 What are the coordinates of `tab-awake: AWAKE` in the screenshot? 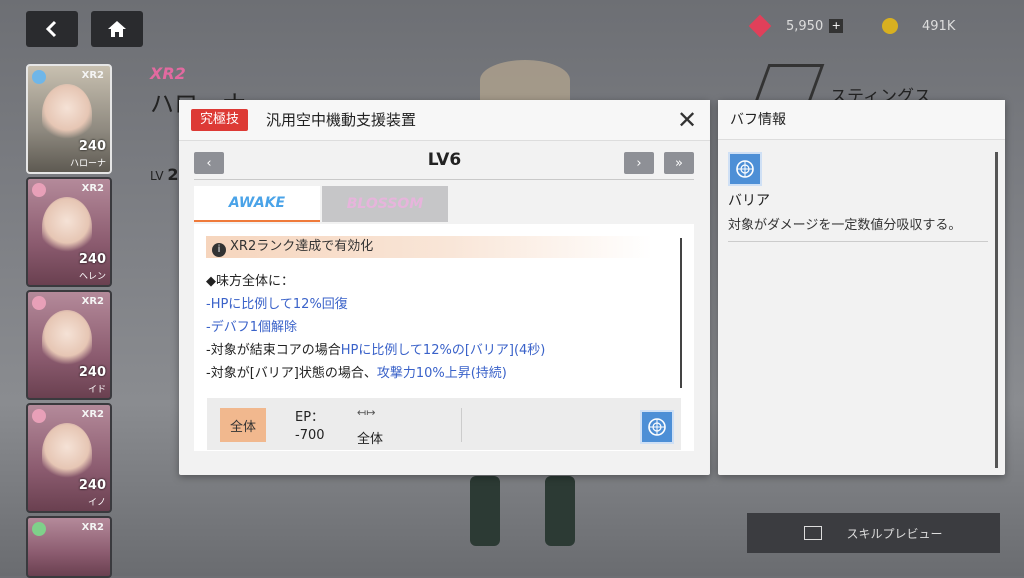 It's located at (257, 204).